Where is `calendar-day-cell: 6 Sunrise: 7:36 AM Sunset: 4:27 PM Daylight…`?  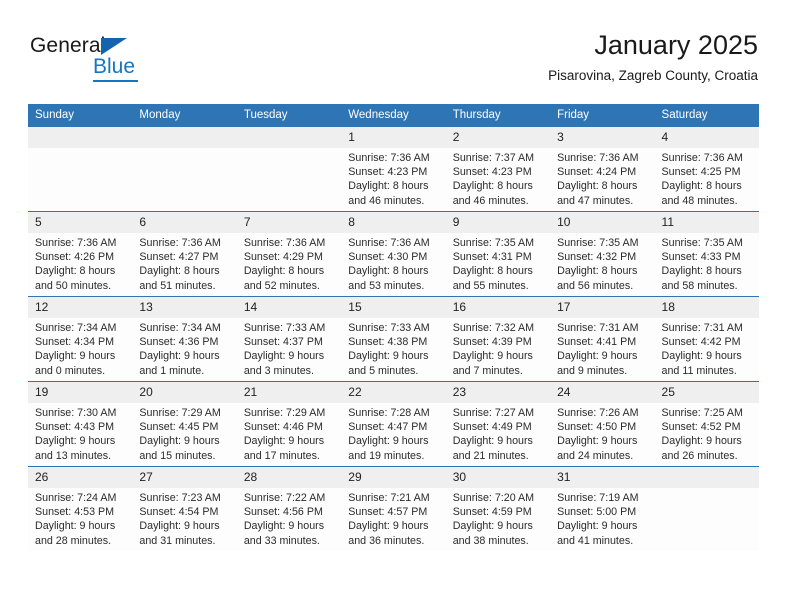
calendar-day-cell: 6 Sunrise: 7:36 AM Sunset: 4:27 PM Daylight… is located at coordinates (184, 254).